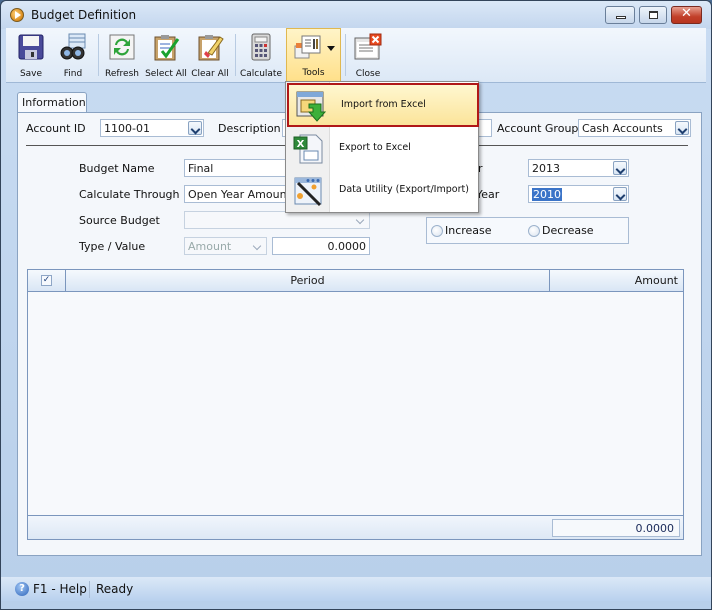 Image resolution: width=712 pixels, height=610 pixels. I want to click on clear-all-button: Clear All, so click(210, 55).